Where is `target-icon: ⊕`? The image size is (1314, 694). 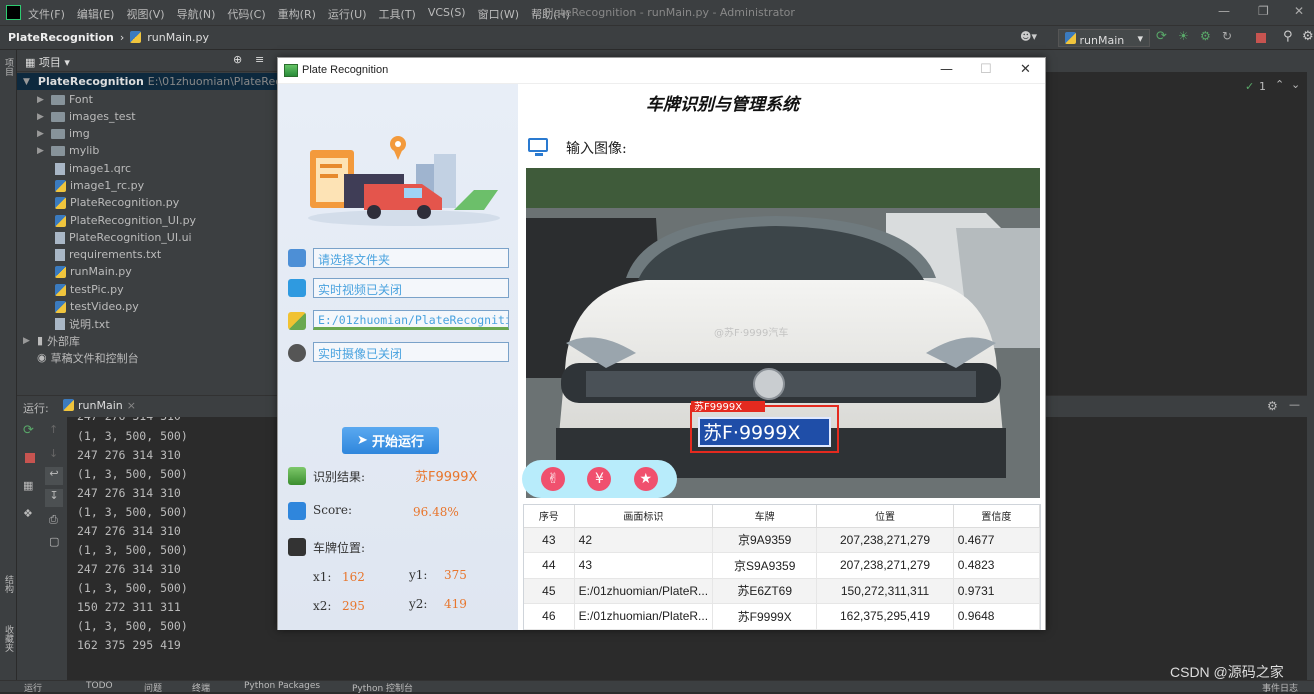
target-icon: ⊕ is located at coordinates (237, 59).